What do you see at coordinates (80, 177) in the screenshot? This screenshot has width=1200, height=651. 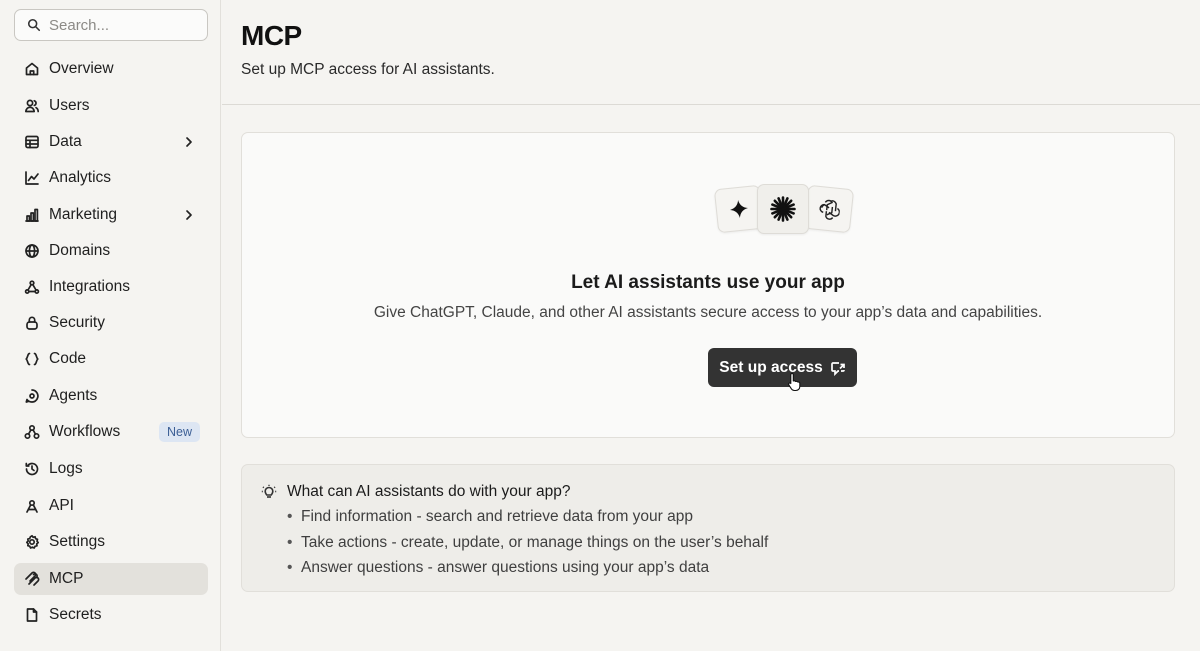 I see `sidebar-item-label: Analytics` at bounding box center [80, 177].